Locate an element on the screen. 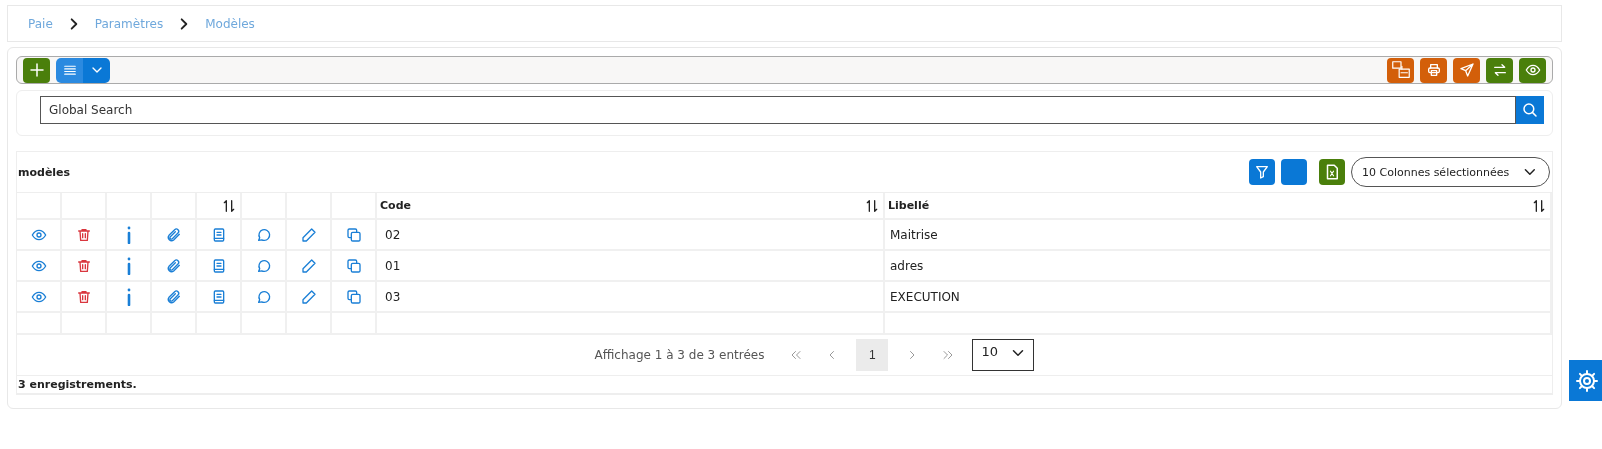  filter-icon is located at coordinates (1262, 172).